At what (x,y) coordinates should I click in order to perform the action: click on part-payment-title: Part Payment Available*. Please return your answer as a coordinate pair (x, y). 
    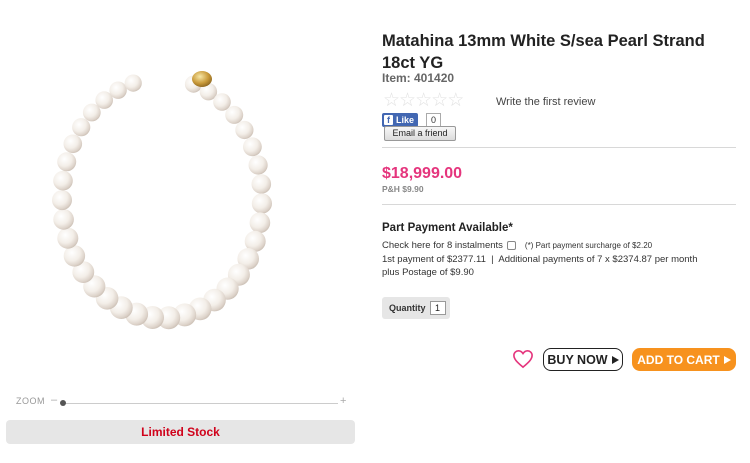
    Looking at the image, I should click on (447, 228).